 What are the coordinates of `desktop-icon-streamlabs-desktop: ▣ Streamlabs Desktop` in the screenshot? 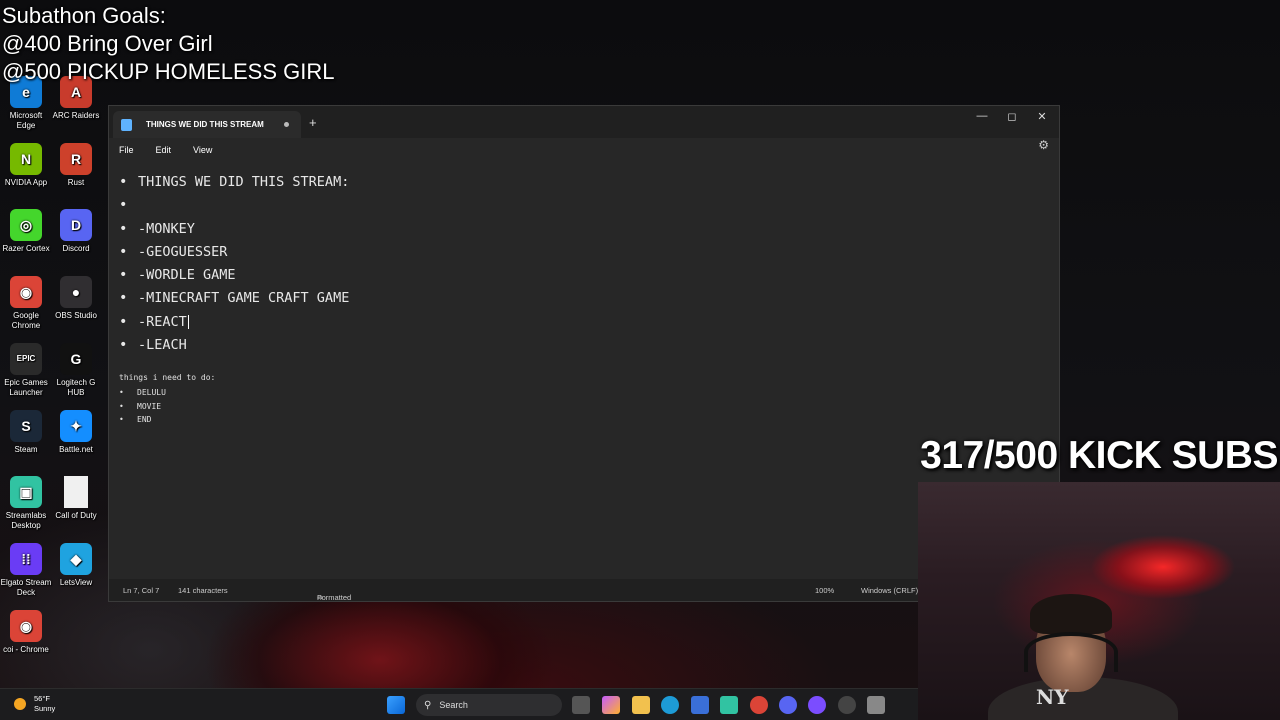 It's located at (26, 503).